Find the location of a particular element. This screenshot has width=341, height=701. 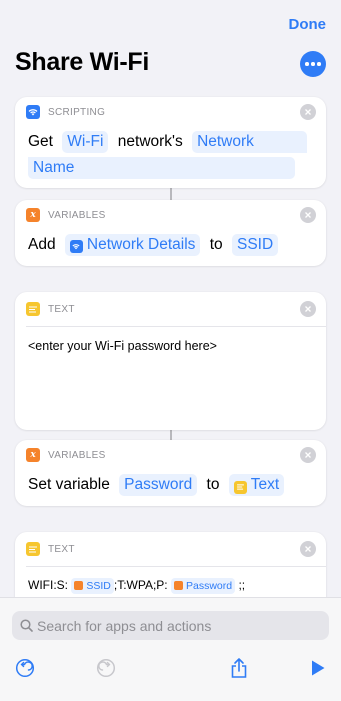

undo-icon is located at coordinates (25, 668).